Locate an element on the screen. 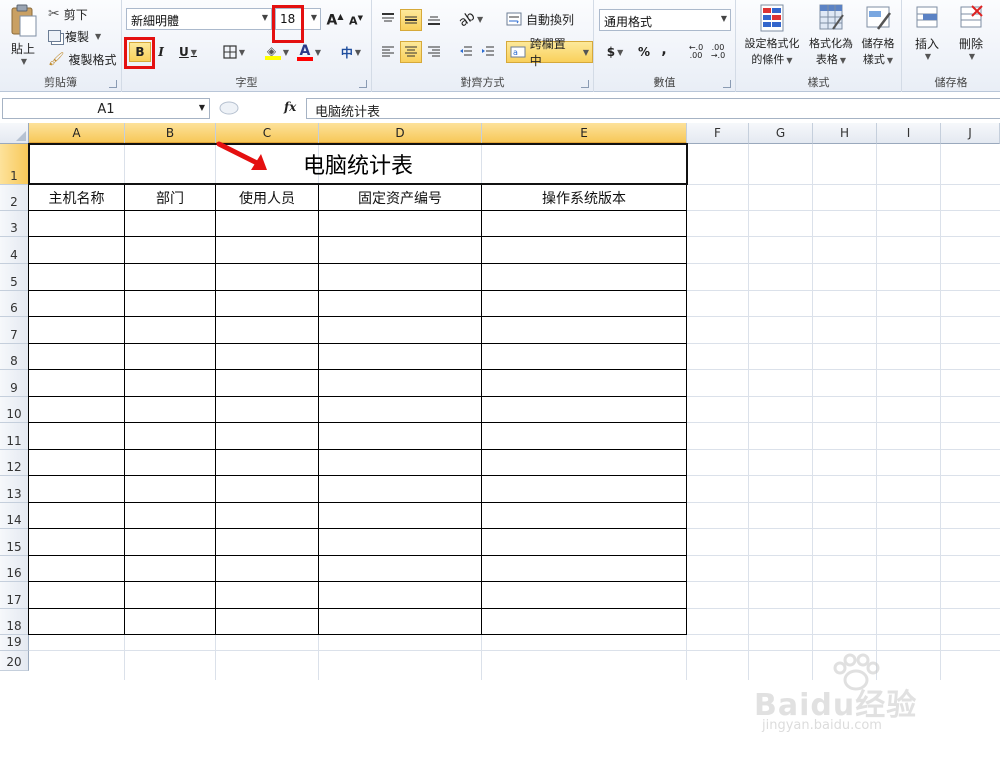  phonetic-button: 中 ▼ is located at coordinates (351, 52).